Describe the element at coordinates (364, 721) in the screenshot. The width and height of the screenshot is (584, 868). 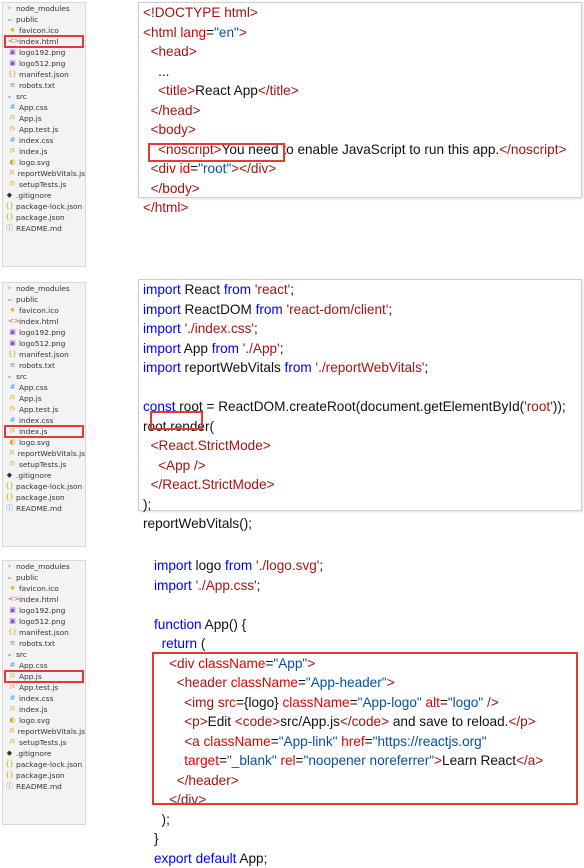
I see `code-token: </code>` at that location.